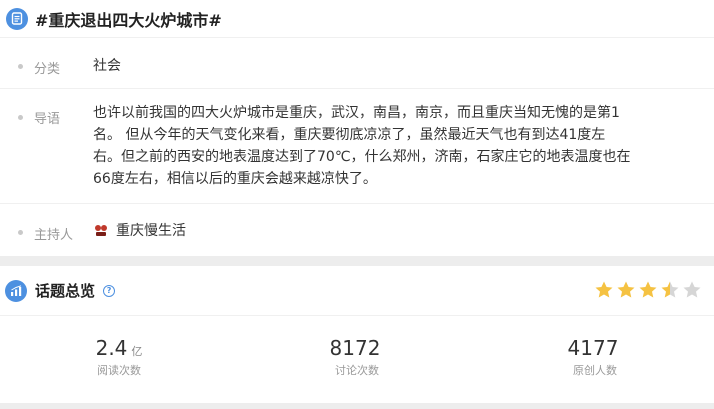 The width and height of the screenshot is (714, 409). Describe the element at coordinates (593, 348) in the screenshot. I see `stat-number: 4177` at that location.